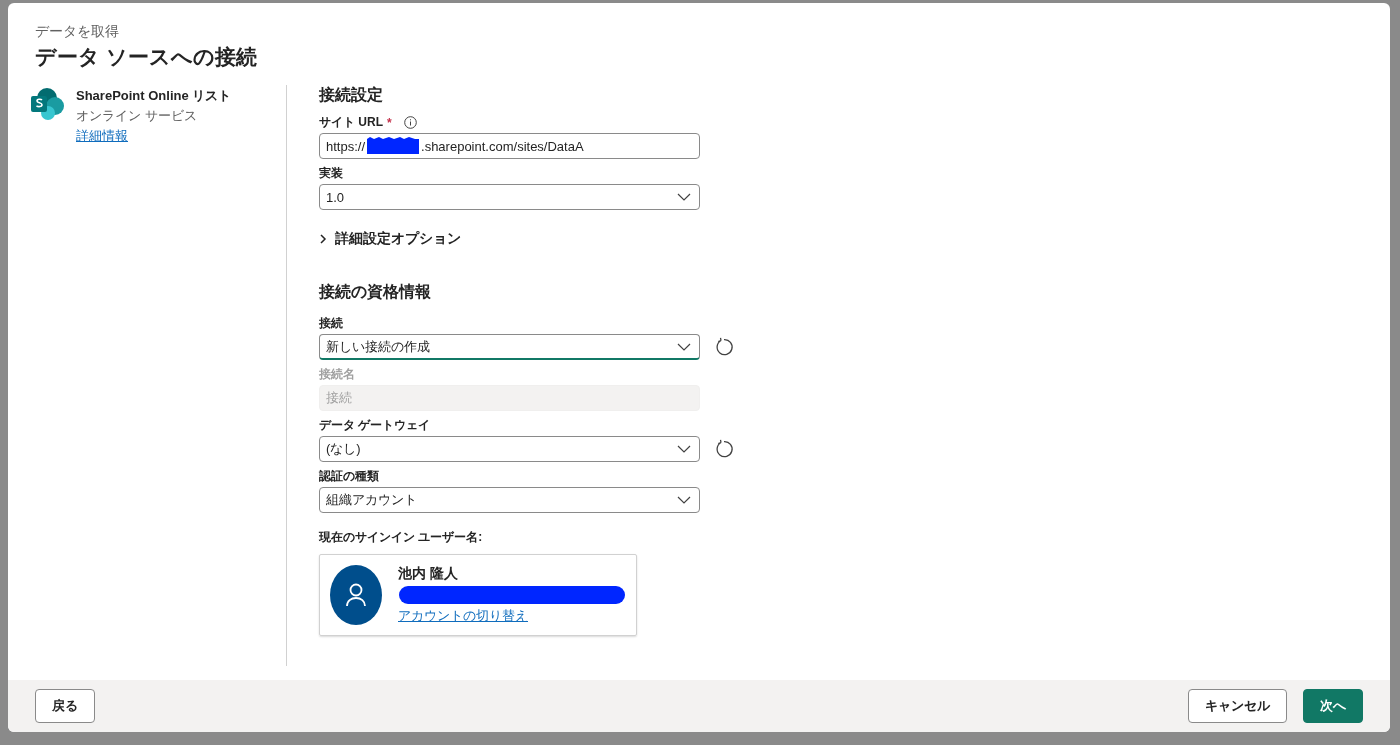 Image resolution: width=1400 pixels, height=745 pixels. I want to click on switch-account-link: アカウントの切り替え, so click(512, 616).